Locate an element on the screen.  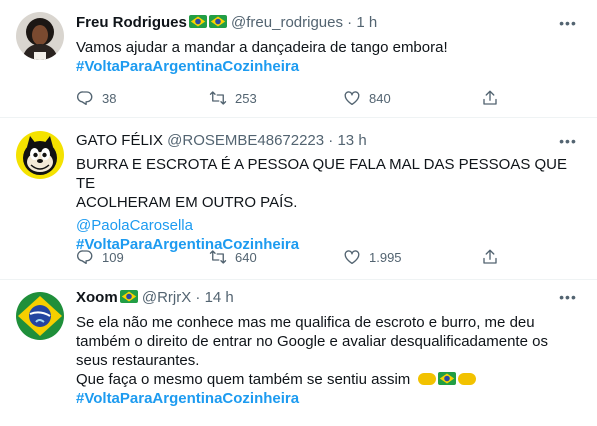
display-name: Xoom is located at coordinates (97, 297).